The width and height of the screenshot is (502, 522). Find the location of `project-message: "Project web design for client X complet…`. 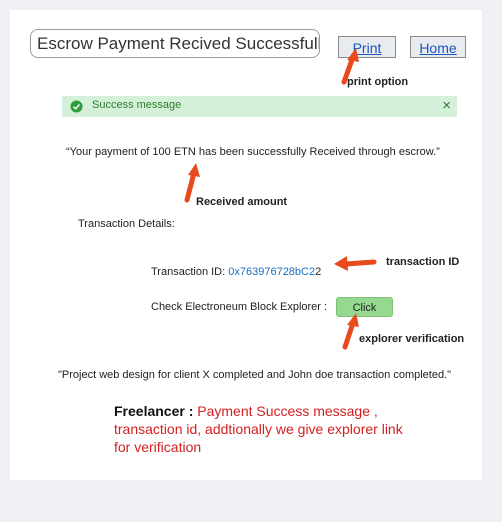

project-message: "Project web design for client X complet… is located at coordinates (255, 375).